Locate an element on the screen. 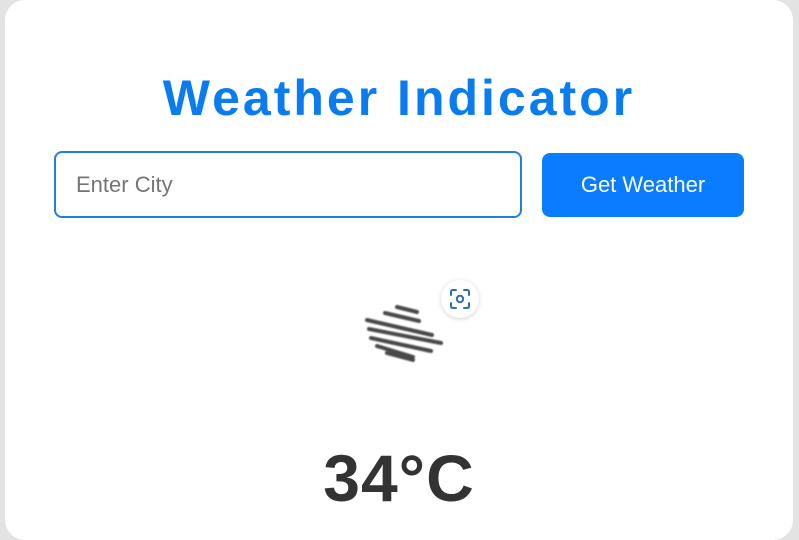  visual-search-lens-button is located at coordinates (460, 299).